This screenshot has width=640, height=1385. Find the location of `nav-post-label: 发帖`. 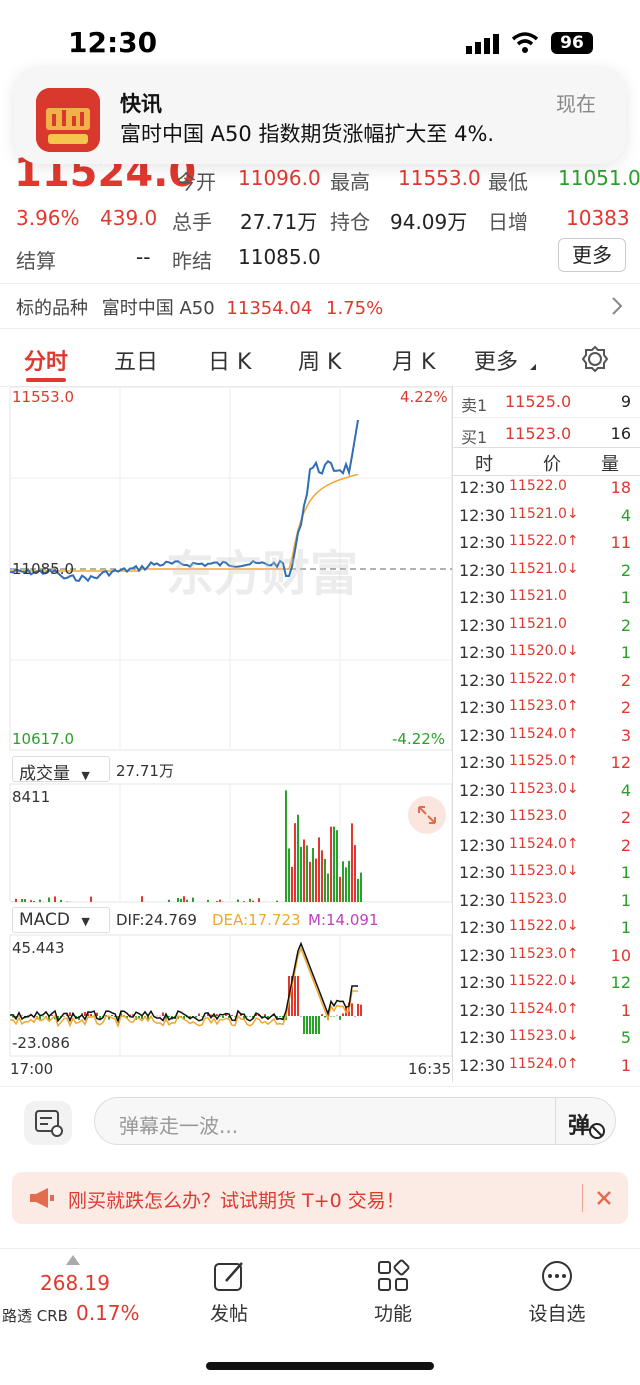

nav-post-label: 发帖 is located at coordinates (228, 1314).